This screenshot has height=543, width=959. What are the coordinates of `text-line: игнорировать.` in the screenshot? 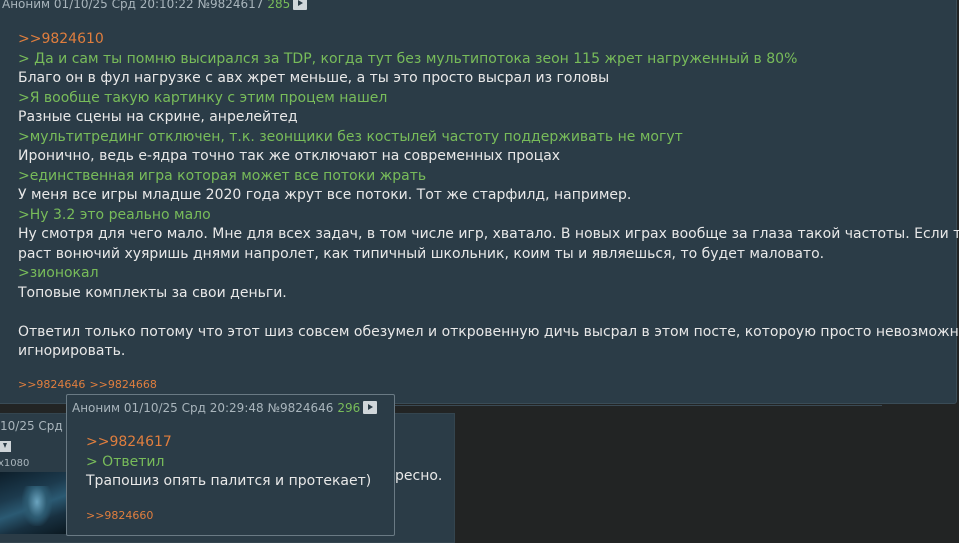 It's located at (72, 351).